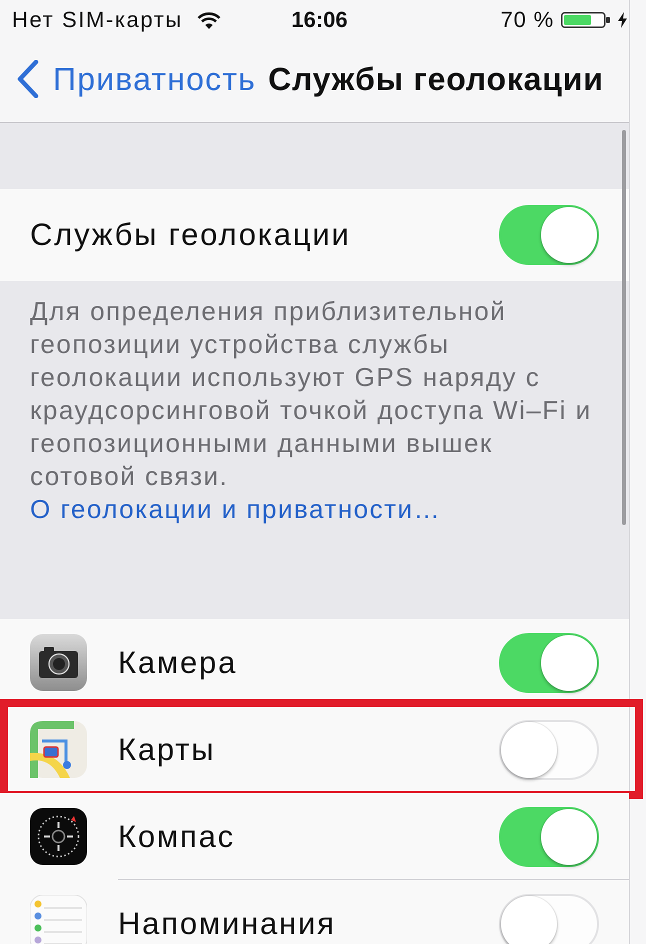  What do you see at coordinates (58, 836) in the screenshot?
I see `compass-icon` at bounding box center [58, 836].